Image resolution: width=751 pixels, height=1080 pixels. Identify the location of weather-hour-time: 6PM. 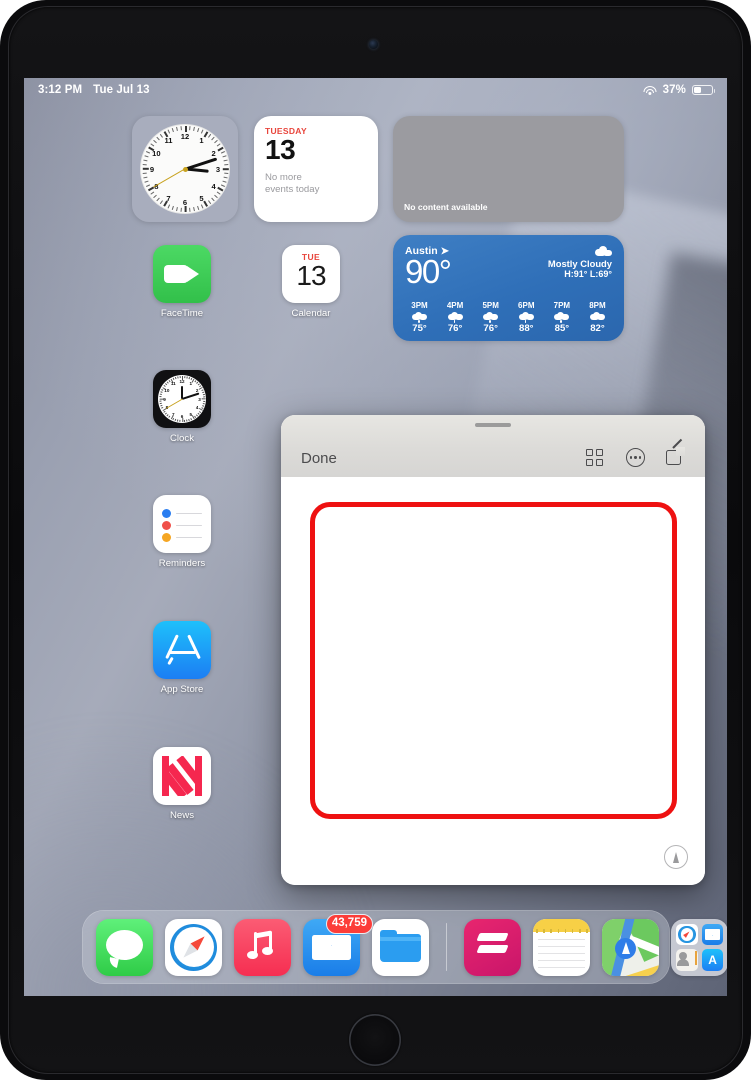
(526, 305).